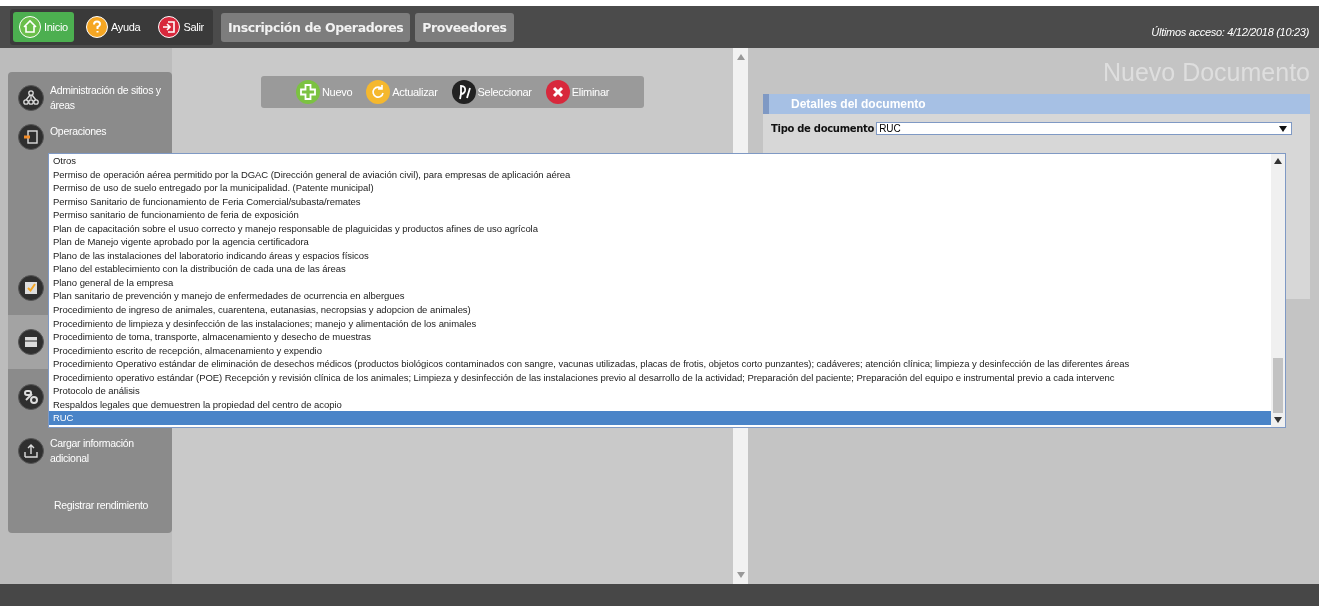 The height and width of the screenshot is (606, 1319). What do you see at coordinates (1036, 104) in the screenshot?
I see `section-header: Detalles del documento` at bounding box center [1036, 104].